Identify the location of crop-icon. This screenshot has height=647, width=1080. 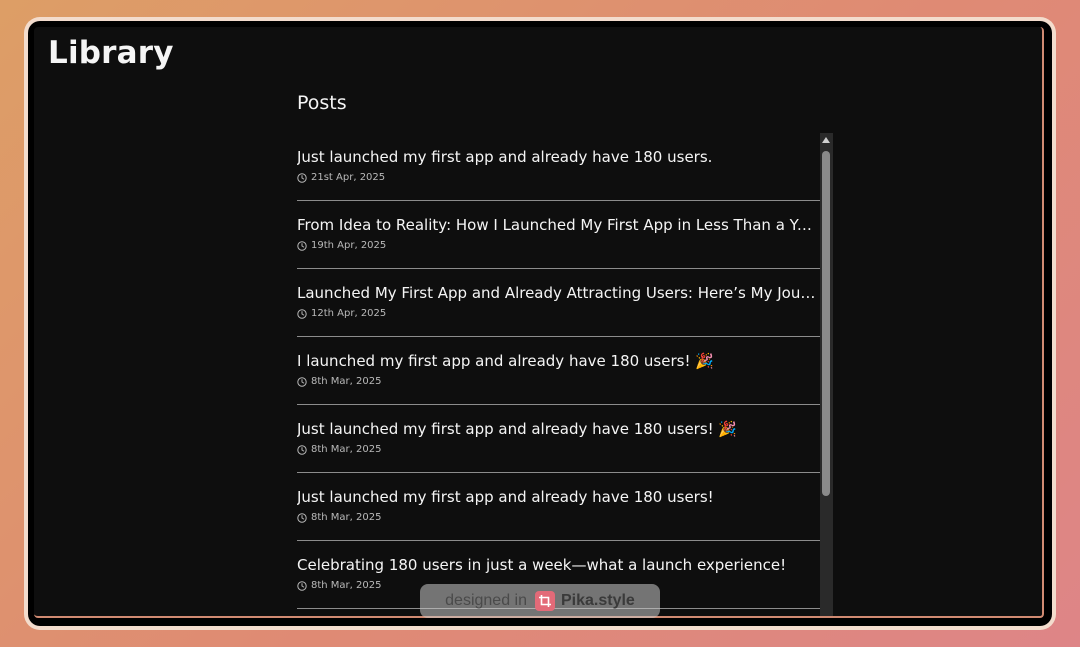
(545, 601).